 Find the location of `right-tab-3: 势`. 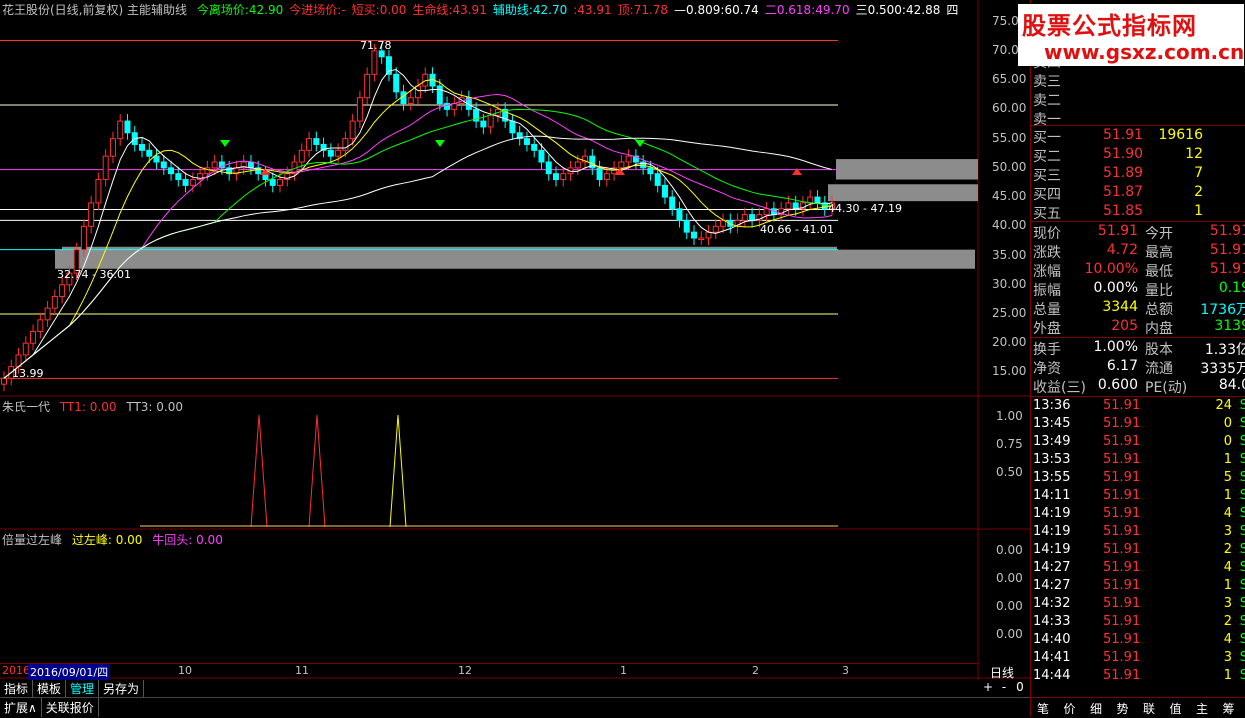

right-tab-3: 势 is located at coordinates (1123, 708).